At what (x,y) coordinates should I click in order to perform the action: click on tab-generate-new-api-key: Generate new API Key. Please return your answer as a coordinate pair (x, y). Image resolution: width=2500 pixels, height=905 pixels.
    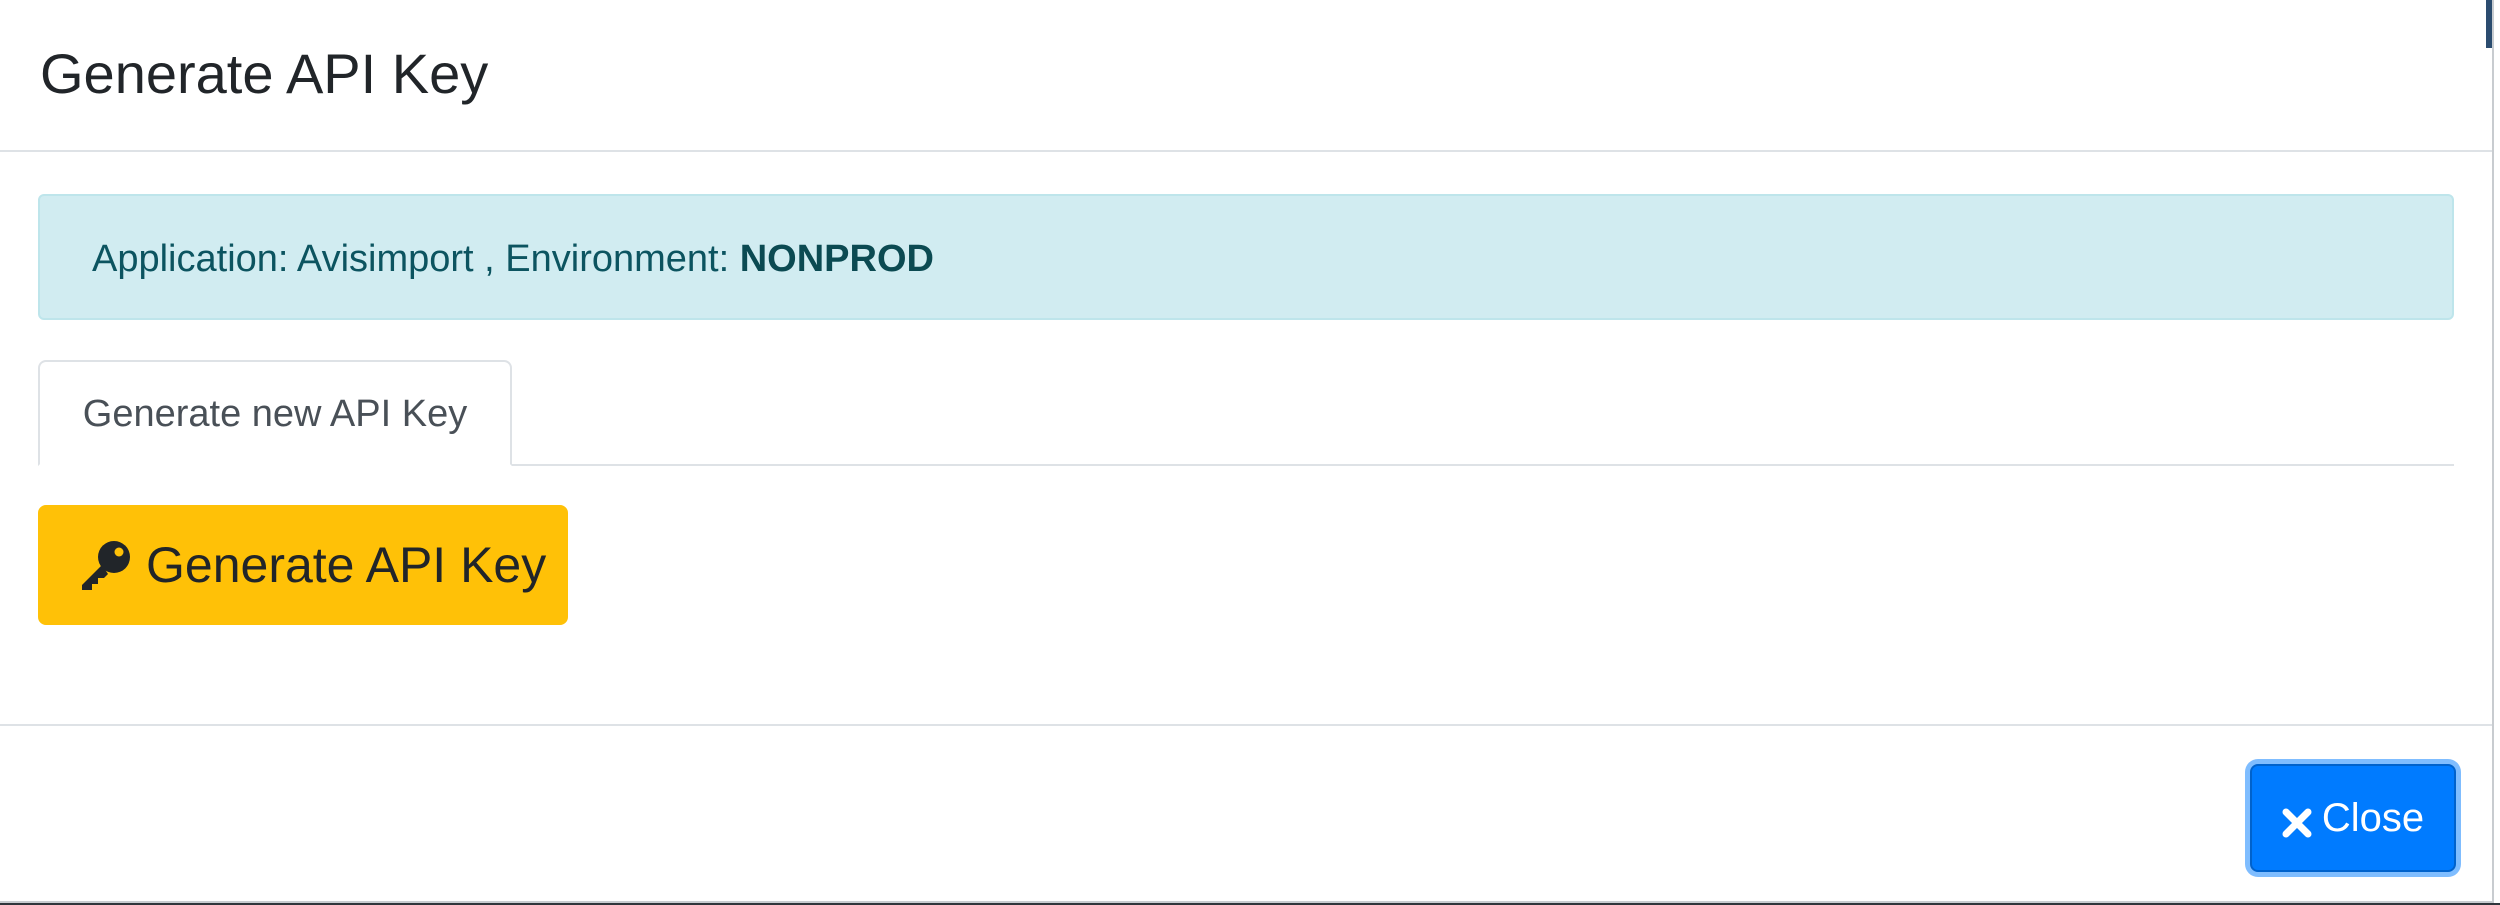
    Looking at the image, I should click on (275, 413).